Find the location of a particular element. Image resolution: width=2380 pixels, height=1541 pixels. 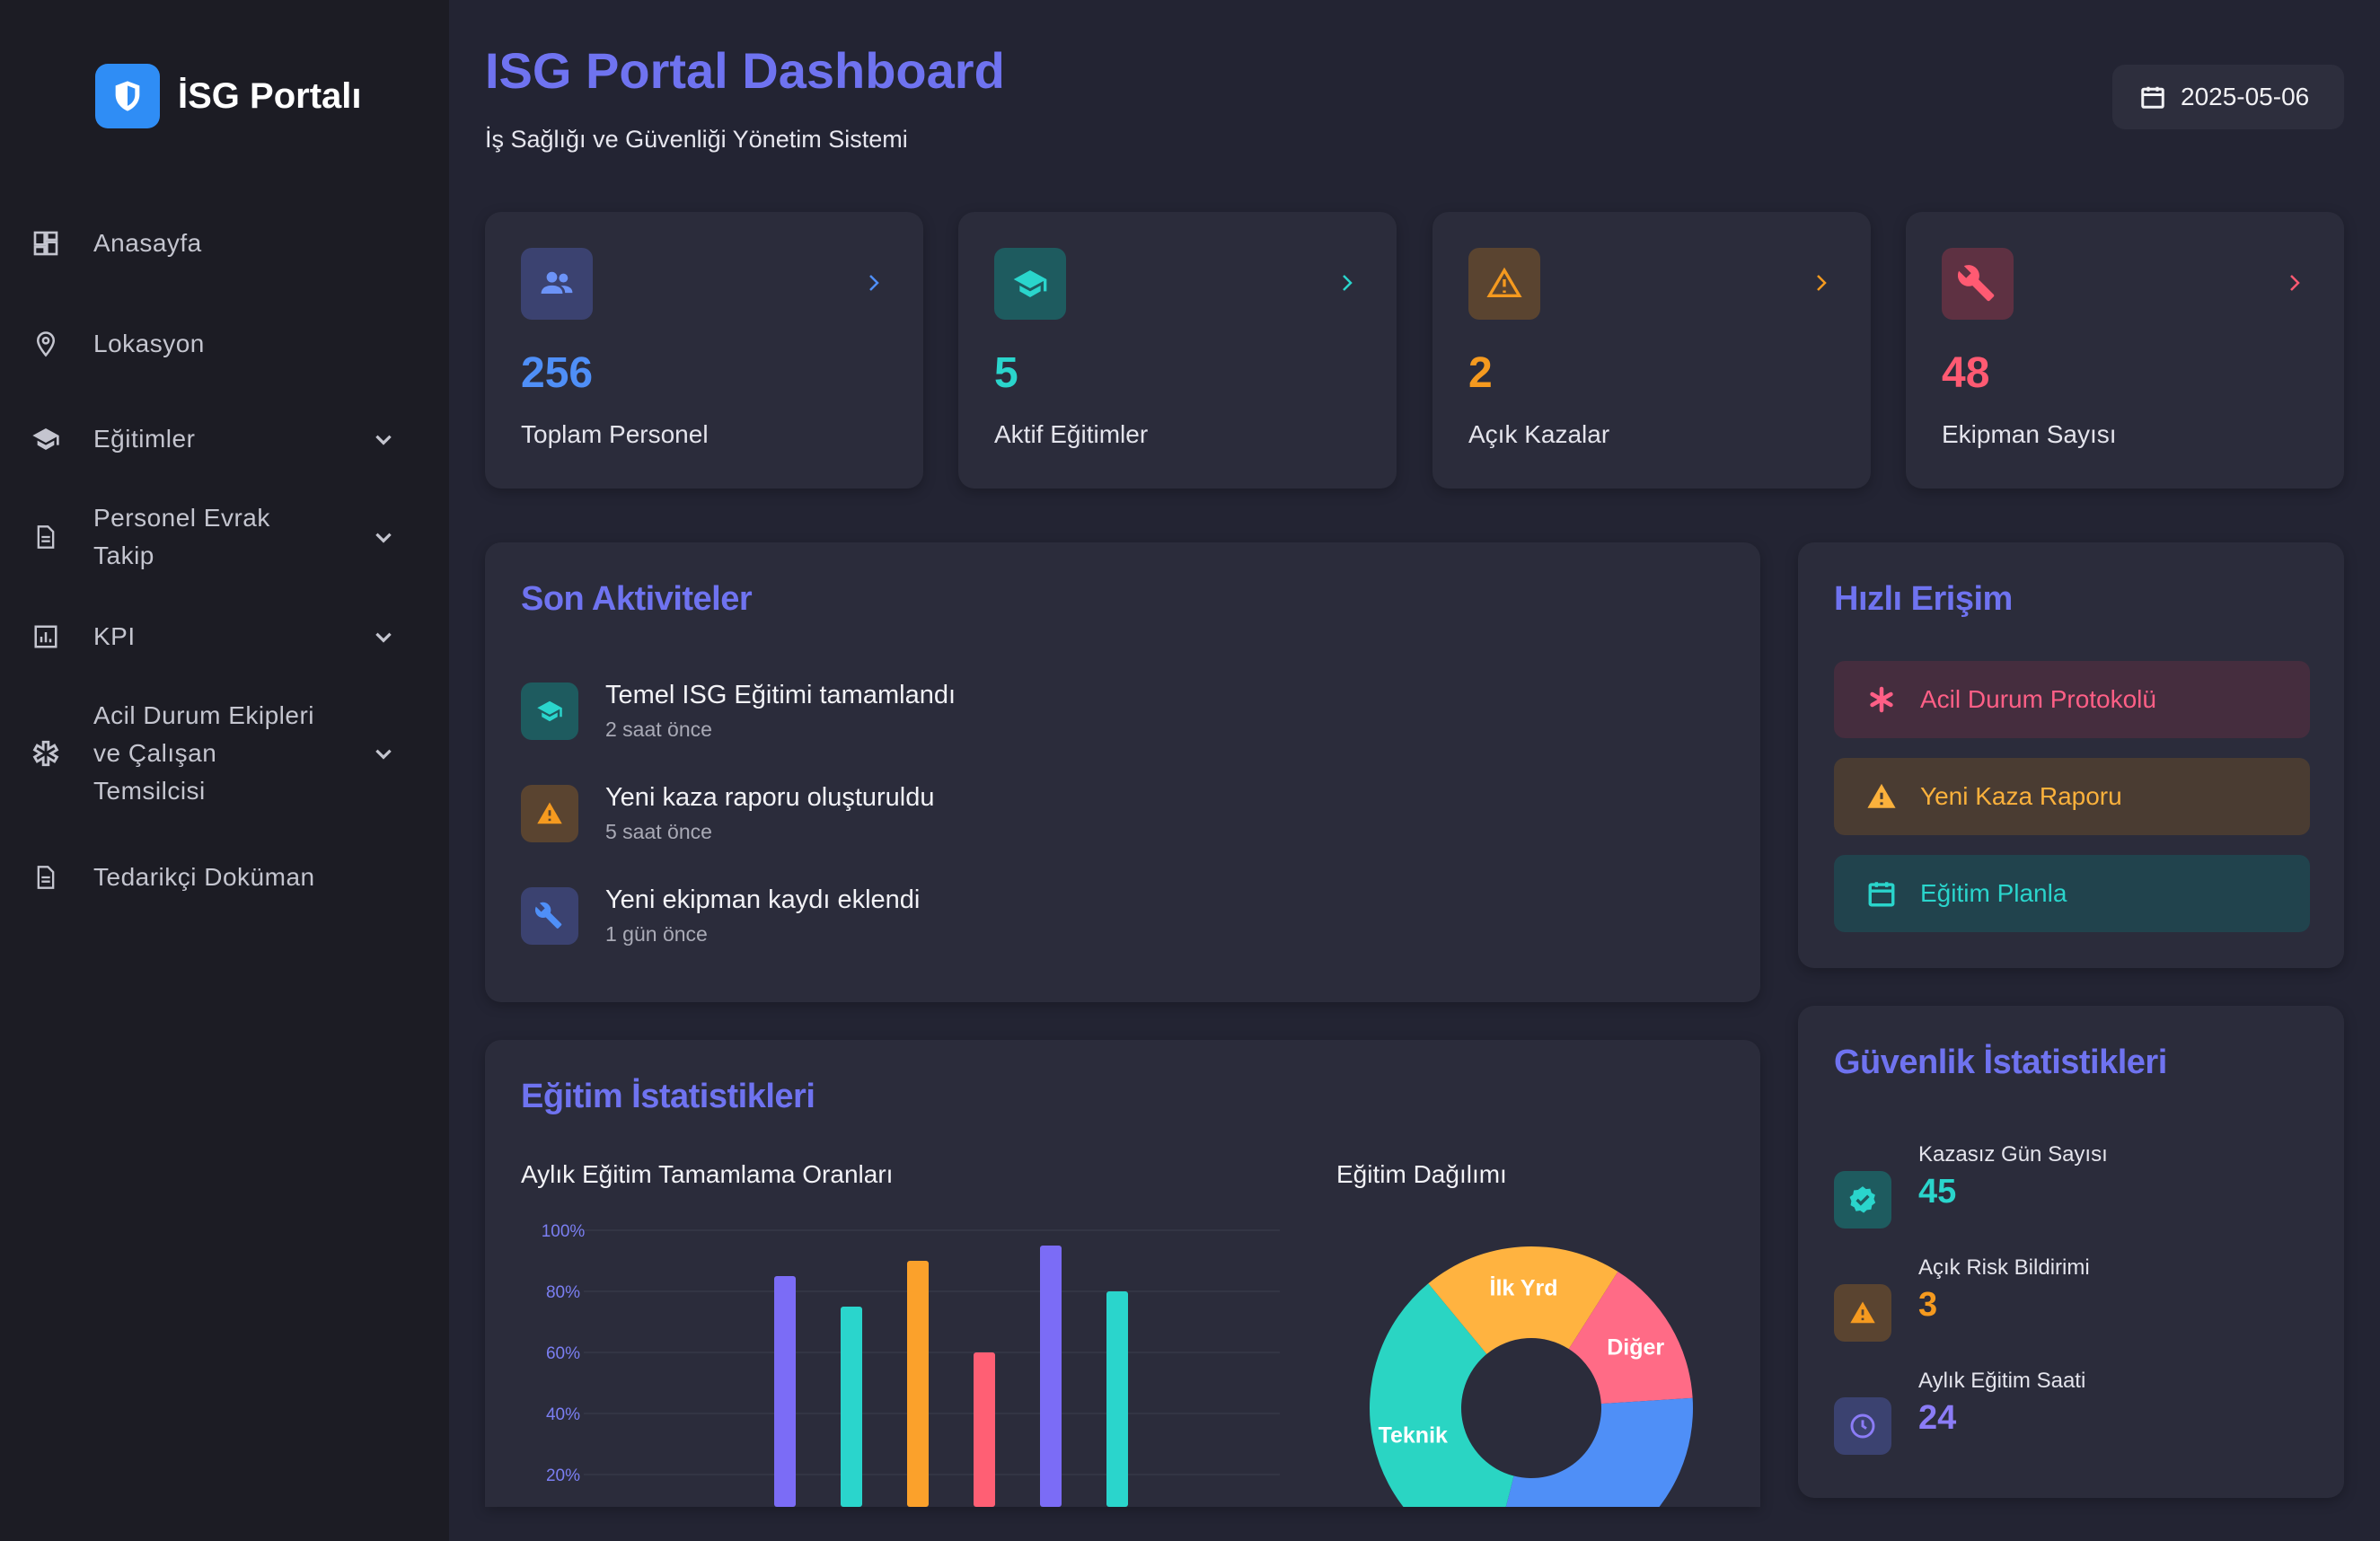

stat-value: 256 is located at coordinates (557, 373).